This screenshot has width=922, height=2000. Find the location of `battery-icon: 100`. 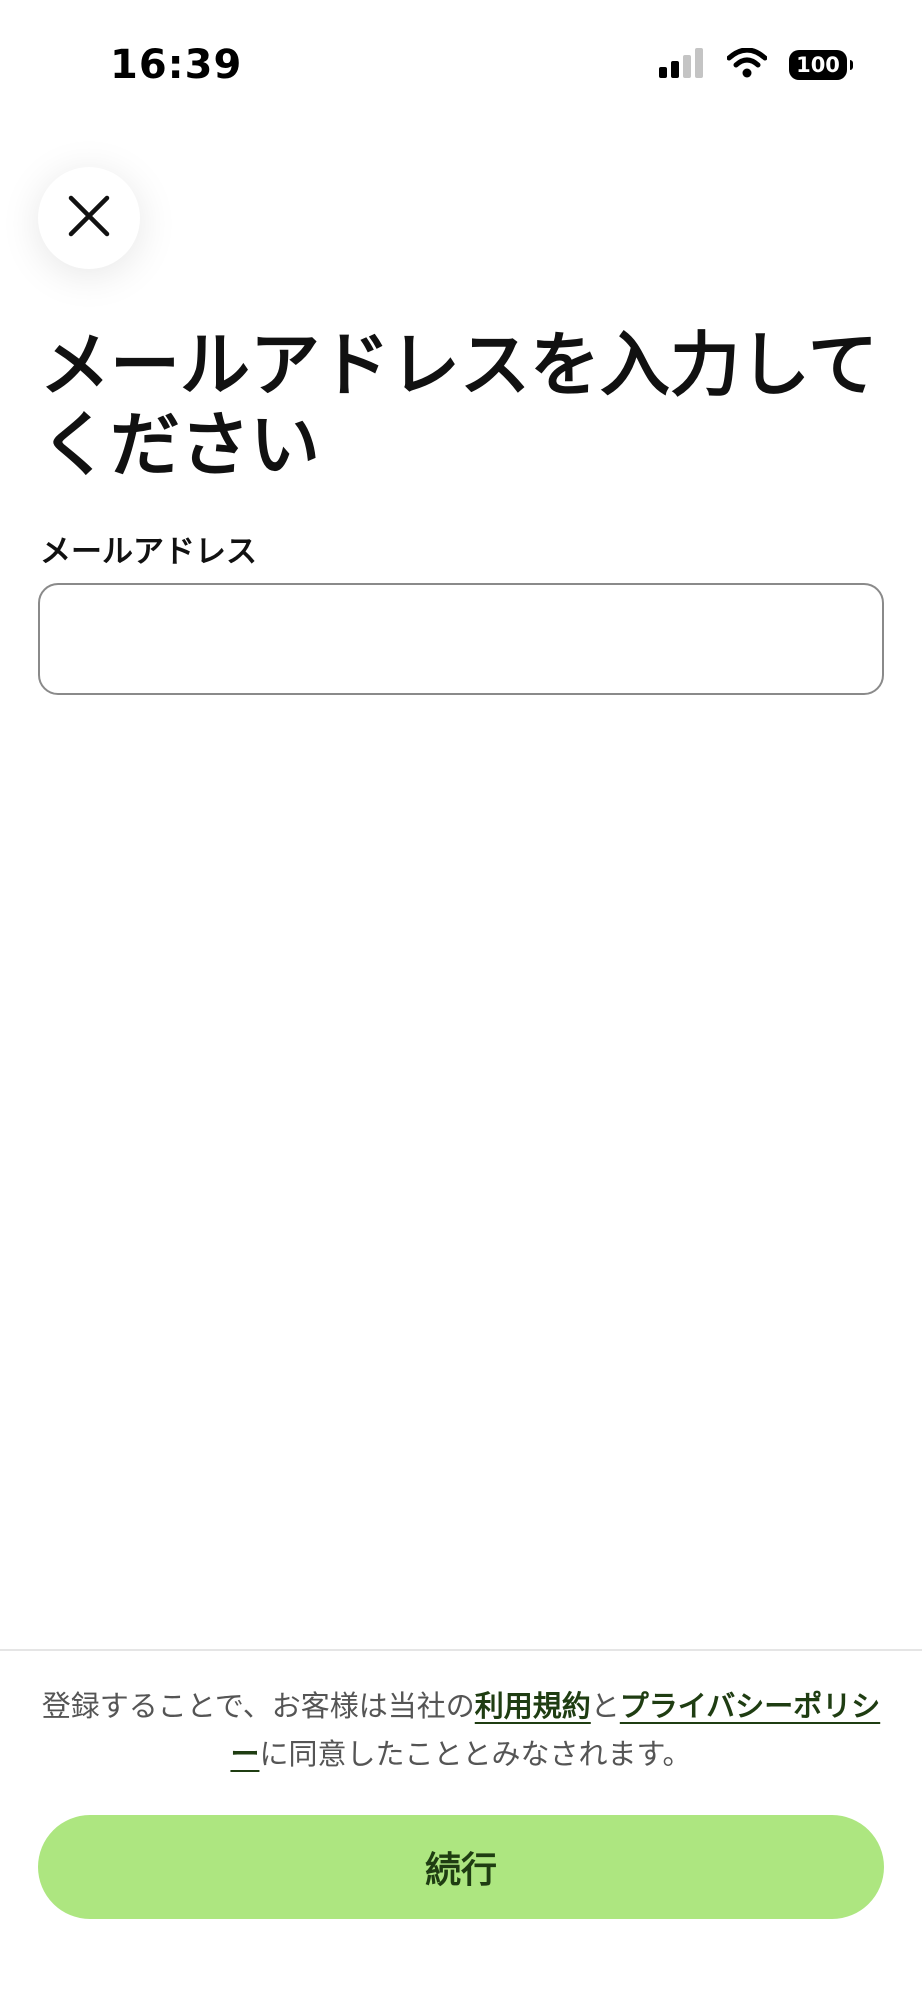

battery-icon: 100 is located at coordinates (821, 65).